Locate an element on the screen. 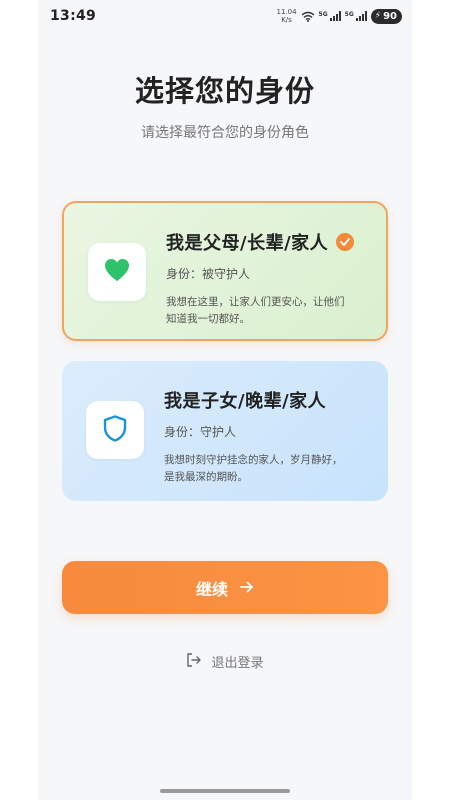 Image resolution: width=450 pixels, height=800 pixels. shield-icon is located at coordinates (115, 430).